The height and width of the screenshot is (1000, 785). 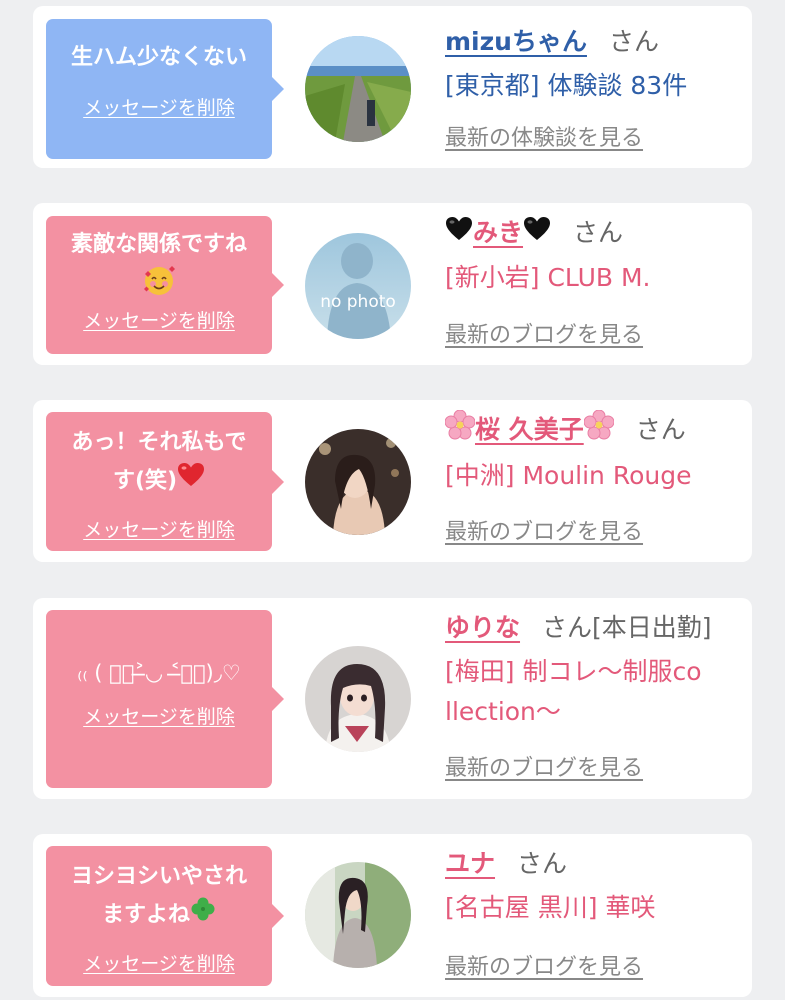 I want to click on user-detail: [名古屋 黒川] 華咲, so click(x=550, y=907).